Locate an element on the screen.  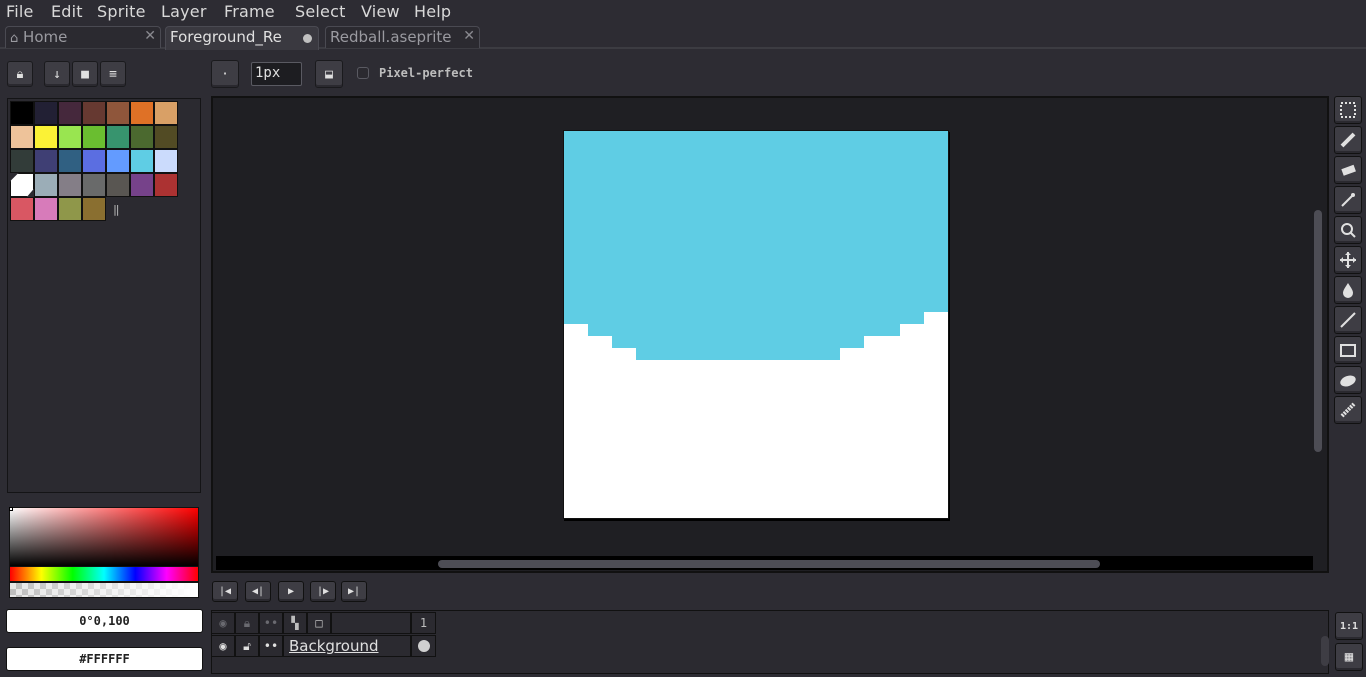
onion-skin-header: □ is located at coordinates (319, 623).